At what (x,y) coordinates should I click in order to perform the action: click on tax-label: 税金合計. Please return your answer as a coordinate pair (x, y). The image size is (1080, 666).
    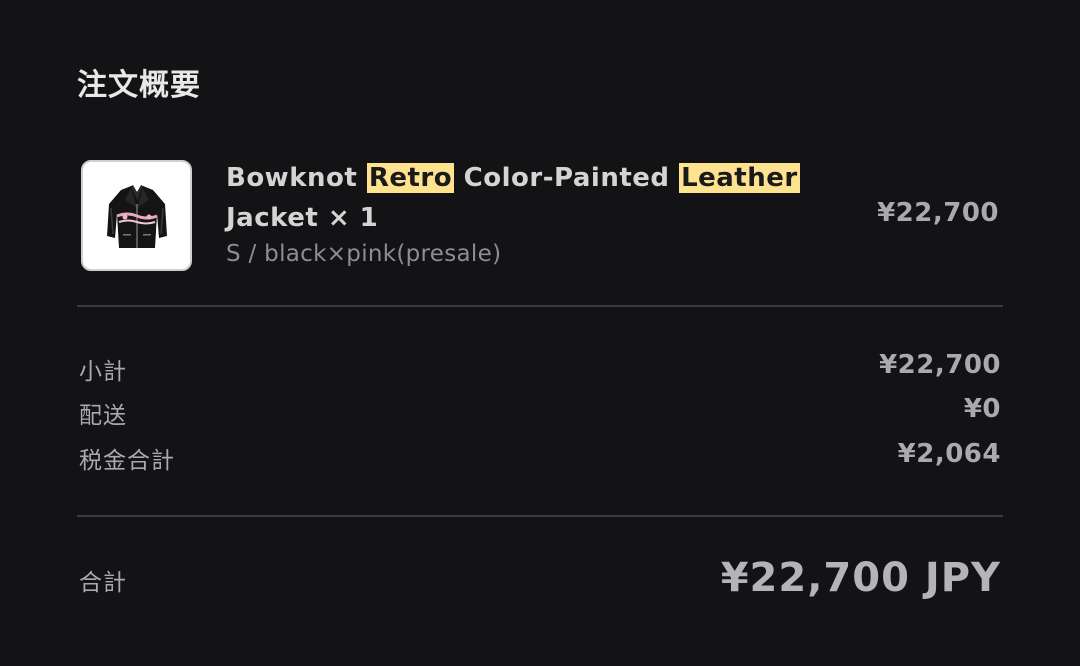
    Looking at the image, I should click on (127, 461).